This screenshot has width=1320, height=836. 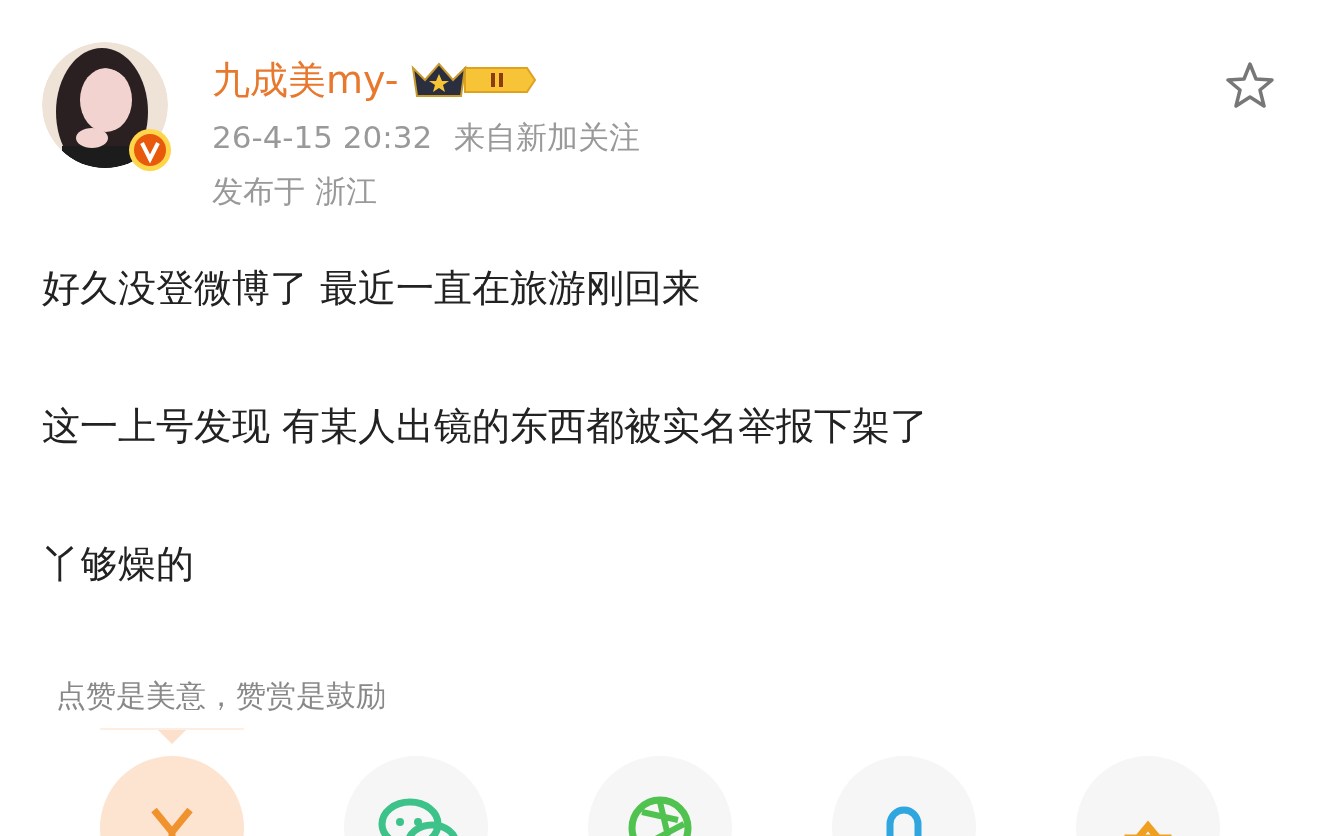 I want to click on post-paragraph: 丫够燥的, so click(x=118, y=564).